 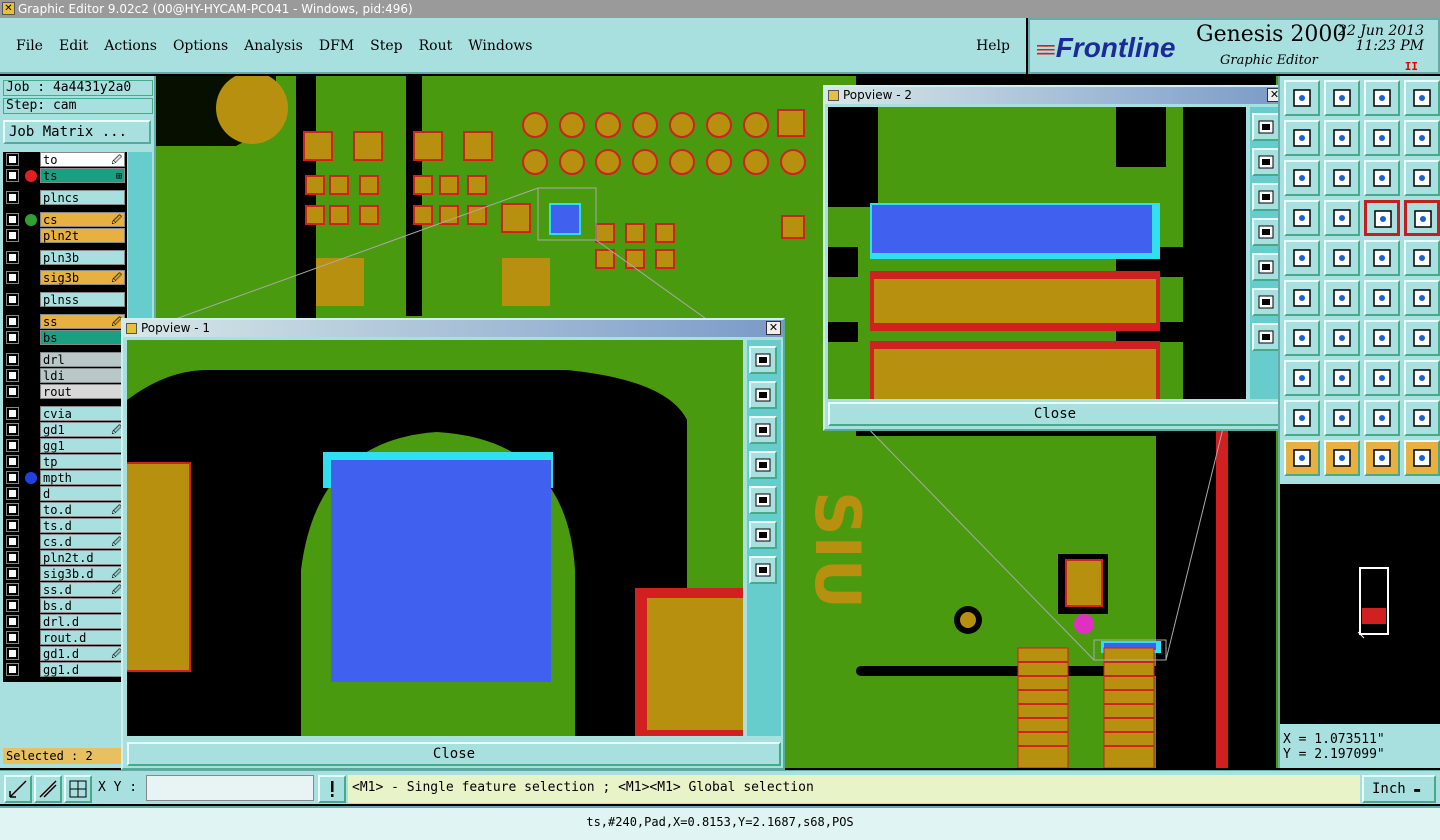 What do you see at coordinates (1342, 378) in the screenshot?
I see `split-icon` at bounding box center [1342, 378].